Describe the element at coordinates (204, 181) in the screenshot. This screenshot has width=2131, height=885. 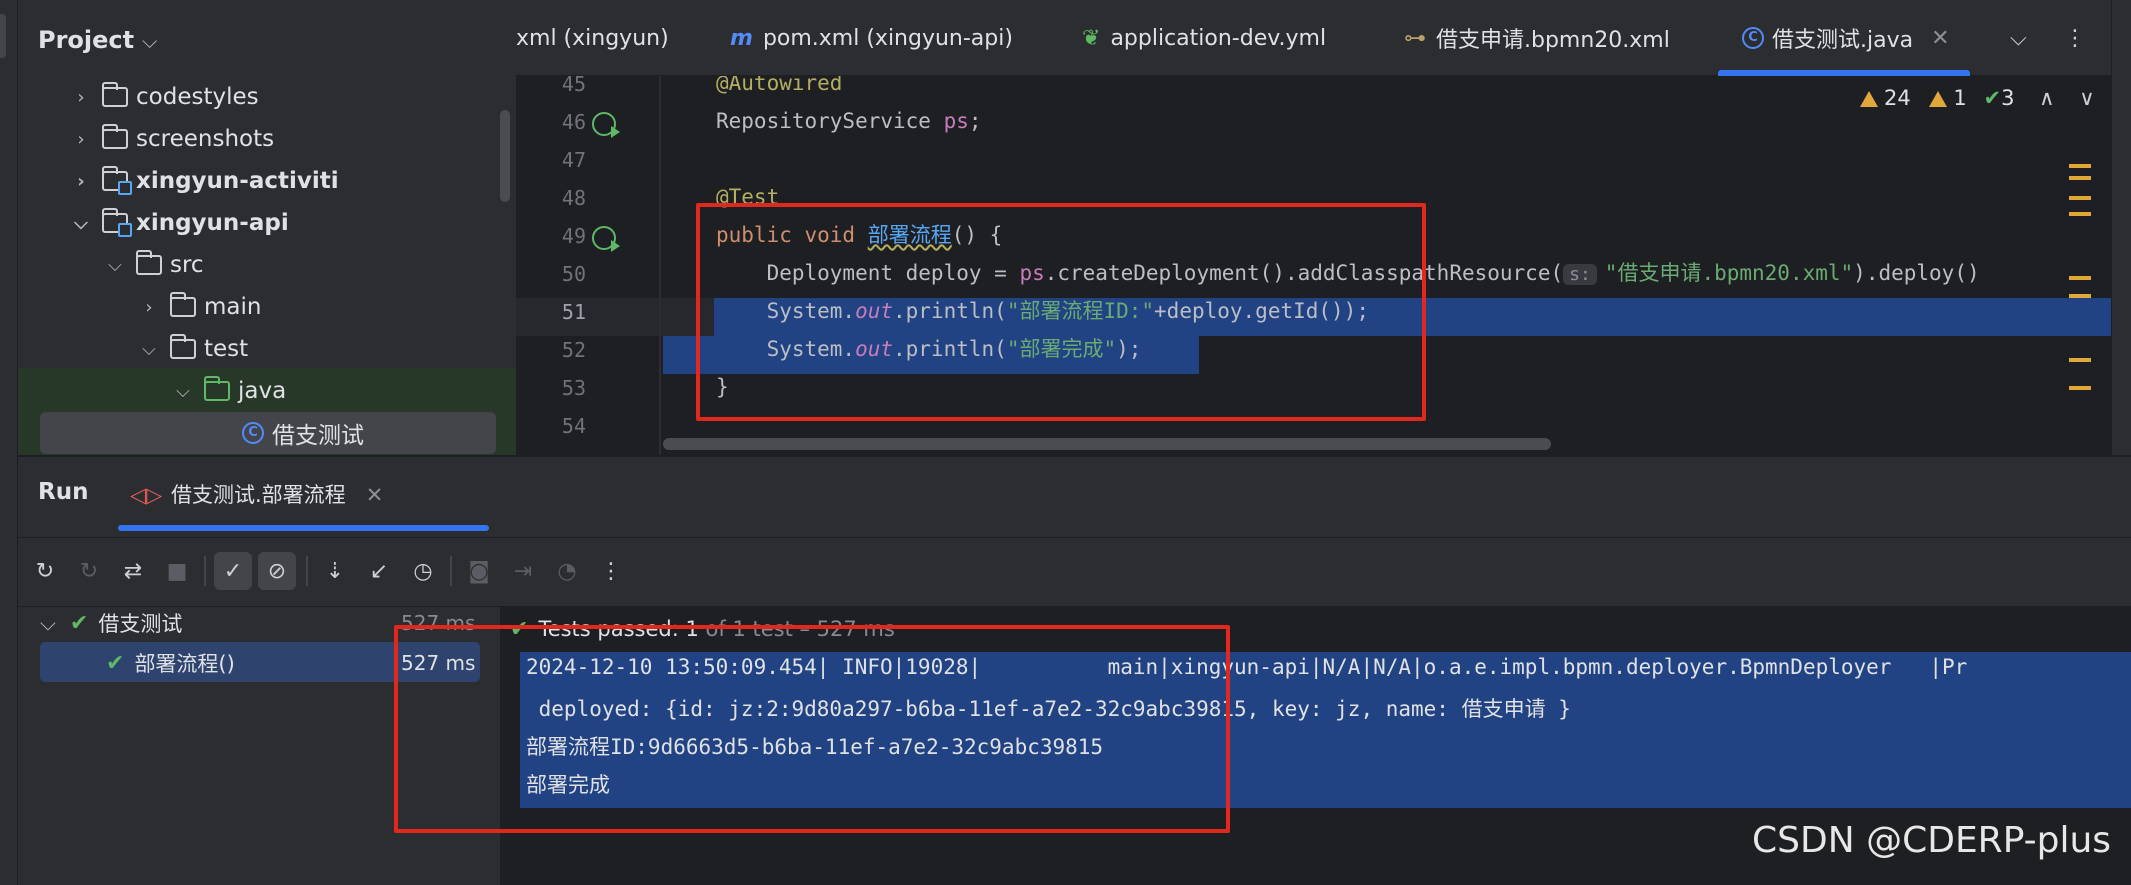
I see `tree-item-xingyun-activiti: › xingyun-activiti` at that location.